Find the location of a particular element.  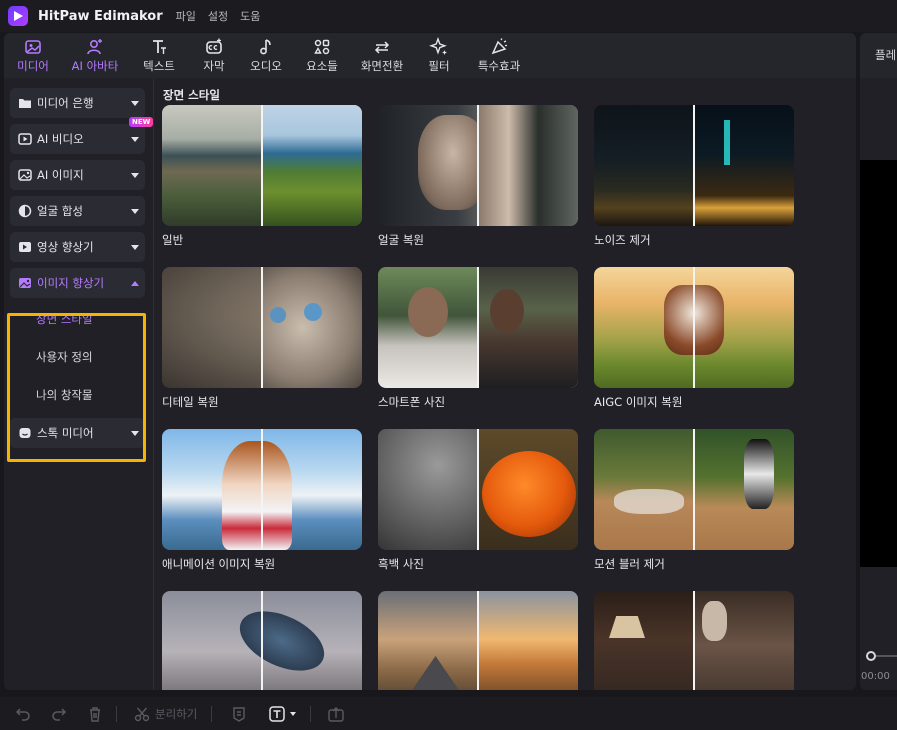

export-frame-icon is located at coordinates (336, 713).